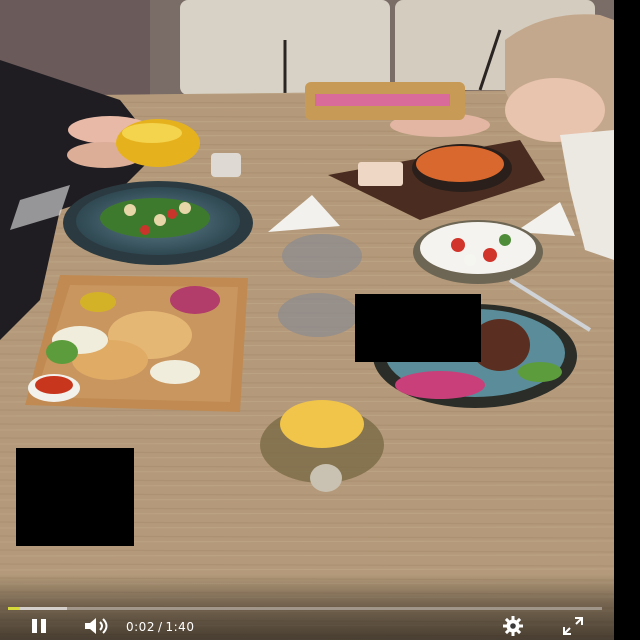 This screenshot has height=640, width=640. I want to click on time-display: 0:02 / 1:40, so click(160, 627).